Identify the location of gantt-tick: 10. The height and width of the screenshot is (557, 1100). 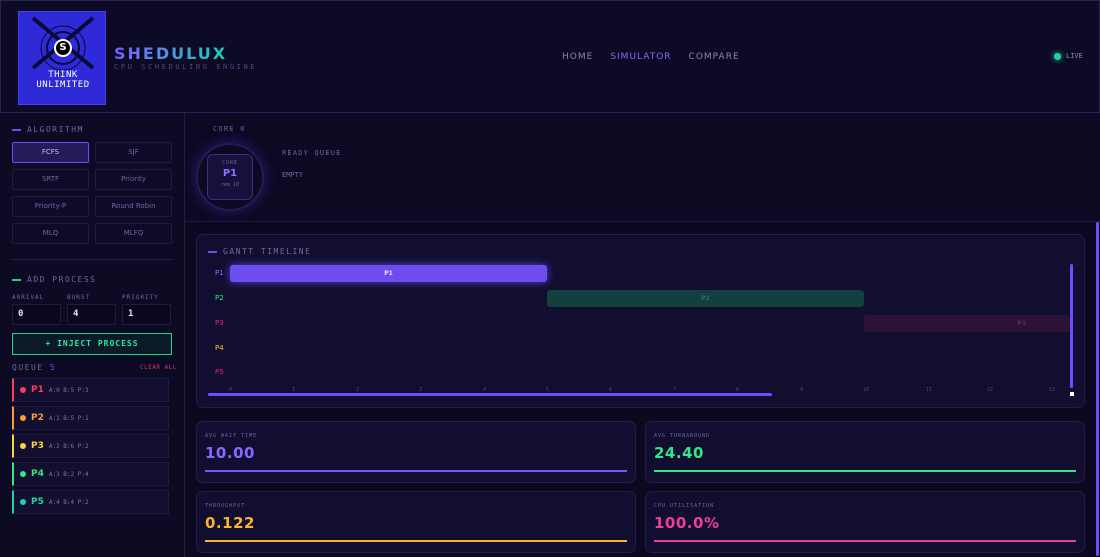
(866, 390).